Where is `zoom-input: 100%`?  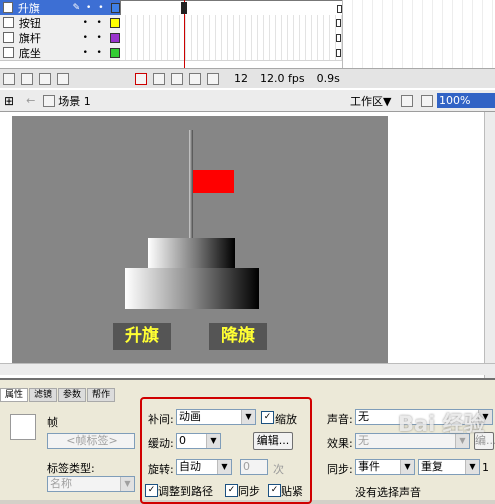
zoom-input: 100% is located at coordinates (466, 100).